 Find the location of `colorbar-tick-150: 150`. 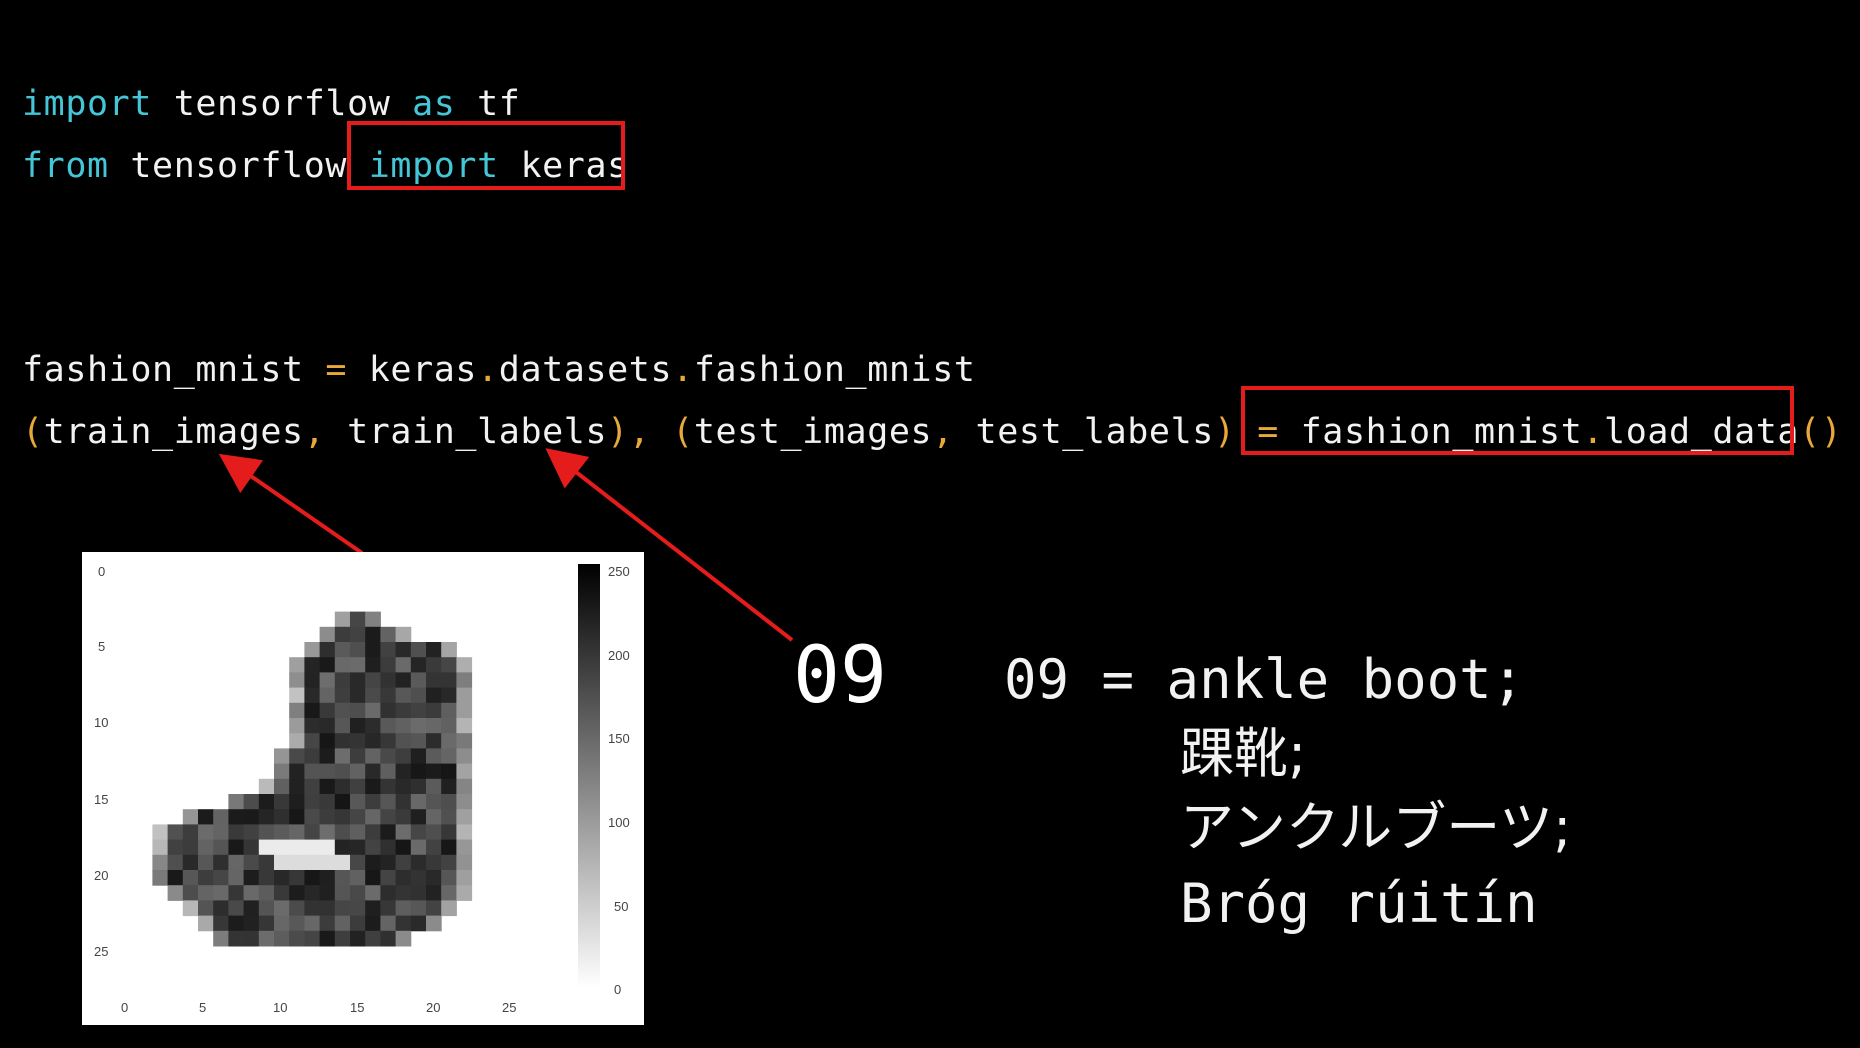

colorbar-tick-150: 150 is located at coordinates (619, 738).